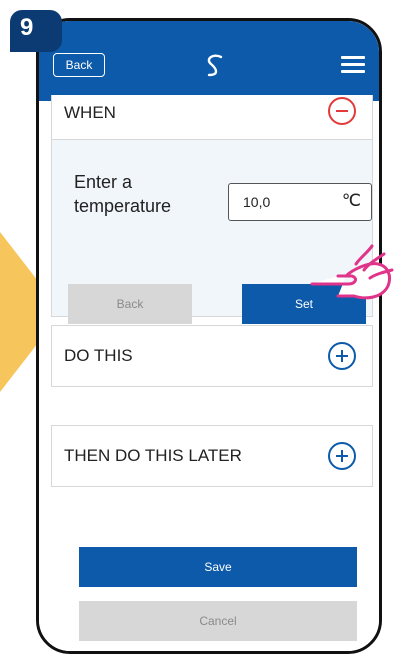 The height and width of the screenshot is (660, 394). What do you see at coordinates (123, 206) in the screenshot?
I see `enter-temperature-label-line2: temperature` at bounding box center [123, 206].